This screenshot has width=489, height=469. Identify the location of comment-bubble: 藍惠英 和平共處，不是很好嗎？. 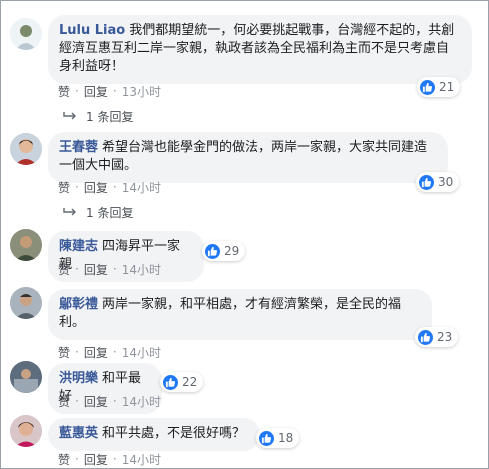
(154, 434).